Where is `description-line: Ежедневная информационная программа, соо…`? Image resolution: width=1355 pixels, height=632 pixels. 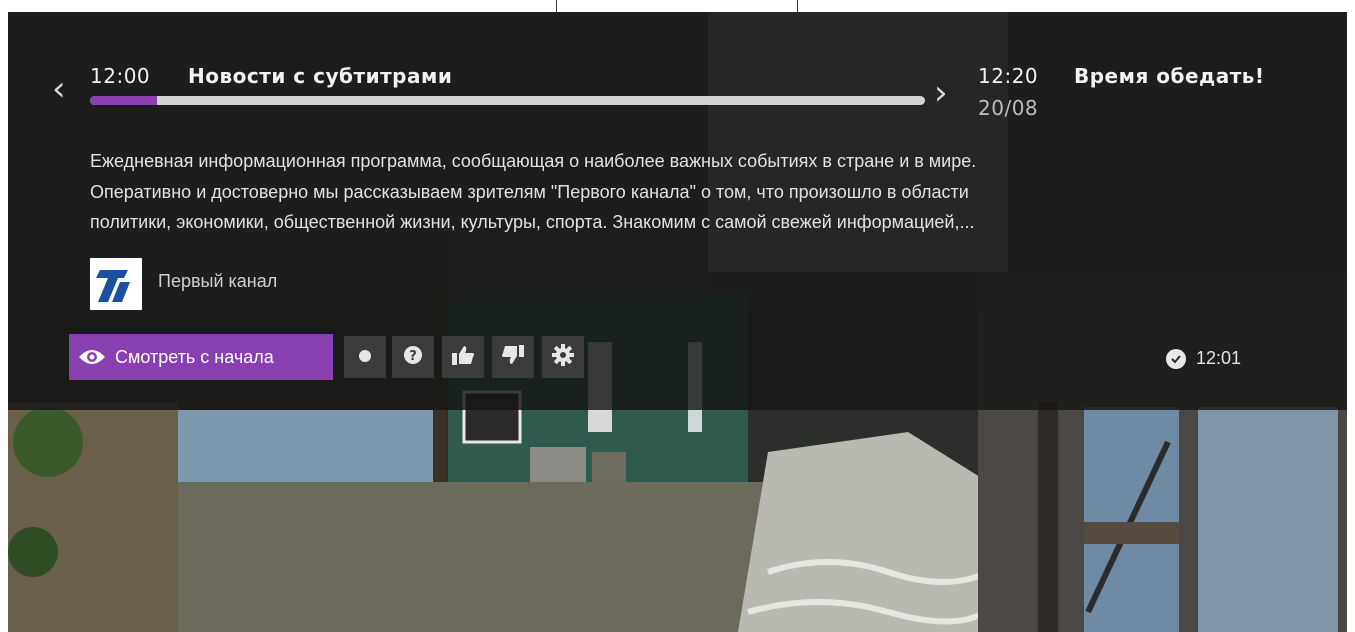 description-line: Ежедневная информационная программа, соо… is located at coordinates (533, 161).